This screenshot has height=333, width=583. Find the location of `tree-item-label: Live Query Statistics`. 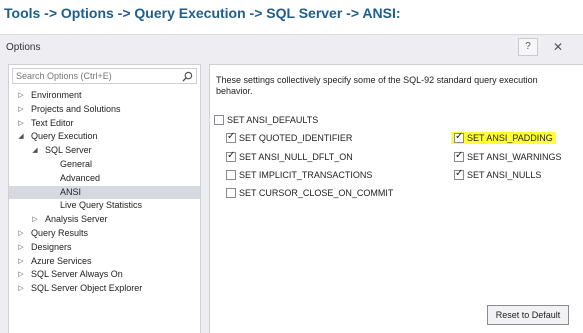

tree-item-label: Live Query Statistics is located at coordinates (101, 205).